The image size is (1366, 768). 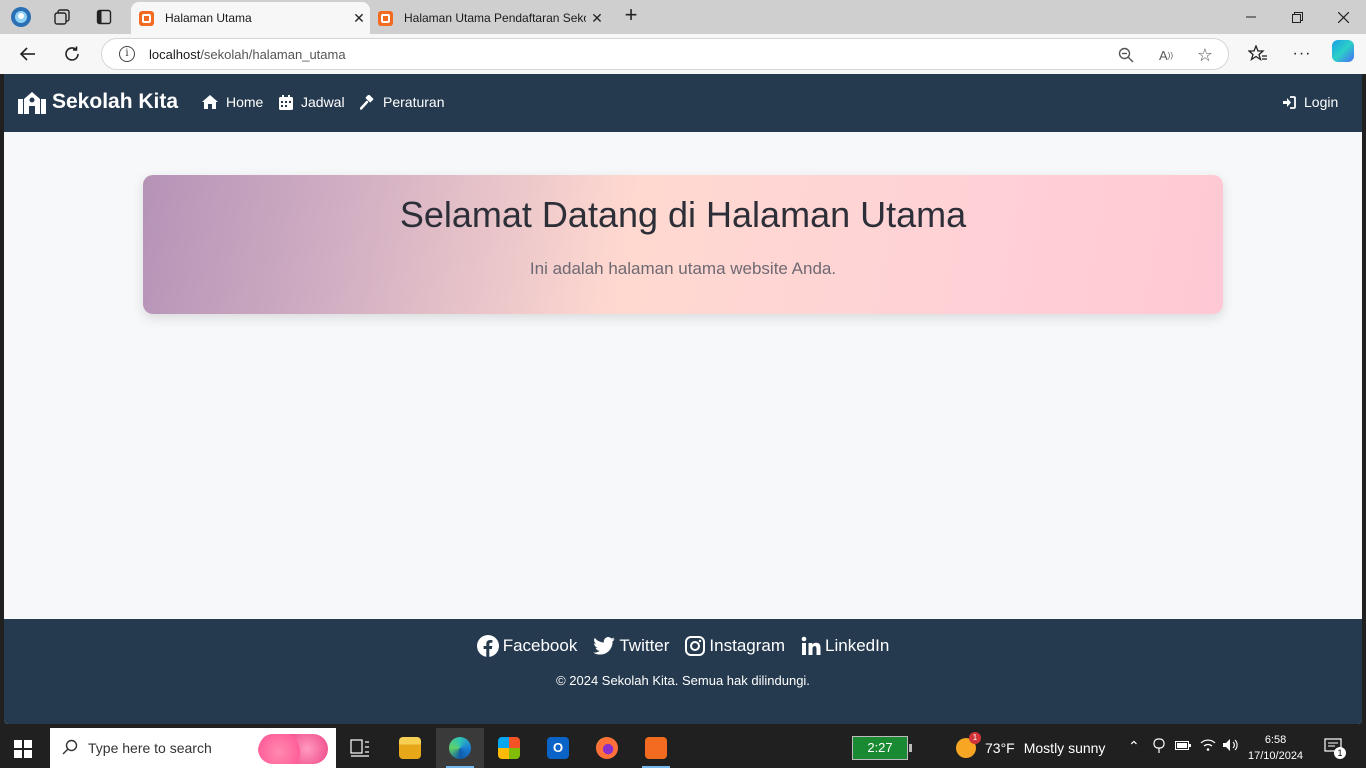 I want to click on store-button, so click(x=509, y=748).